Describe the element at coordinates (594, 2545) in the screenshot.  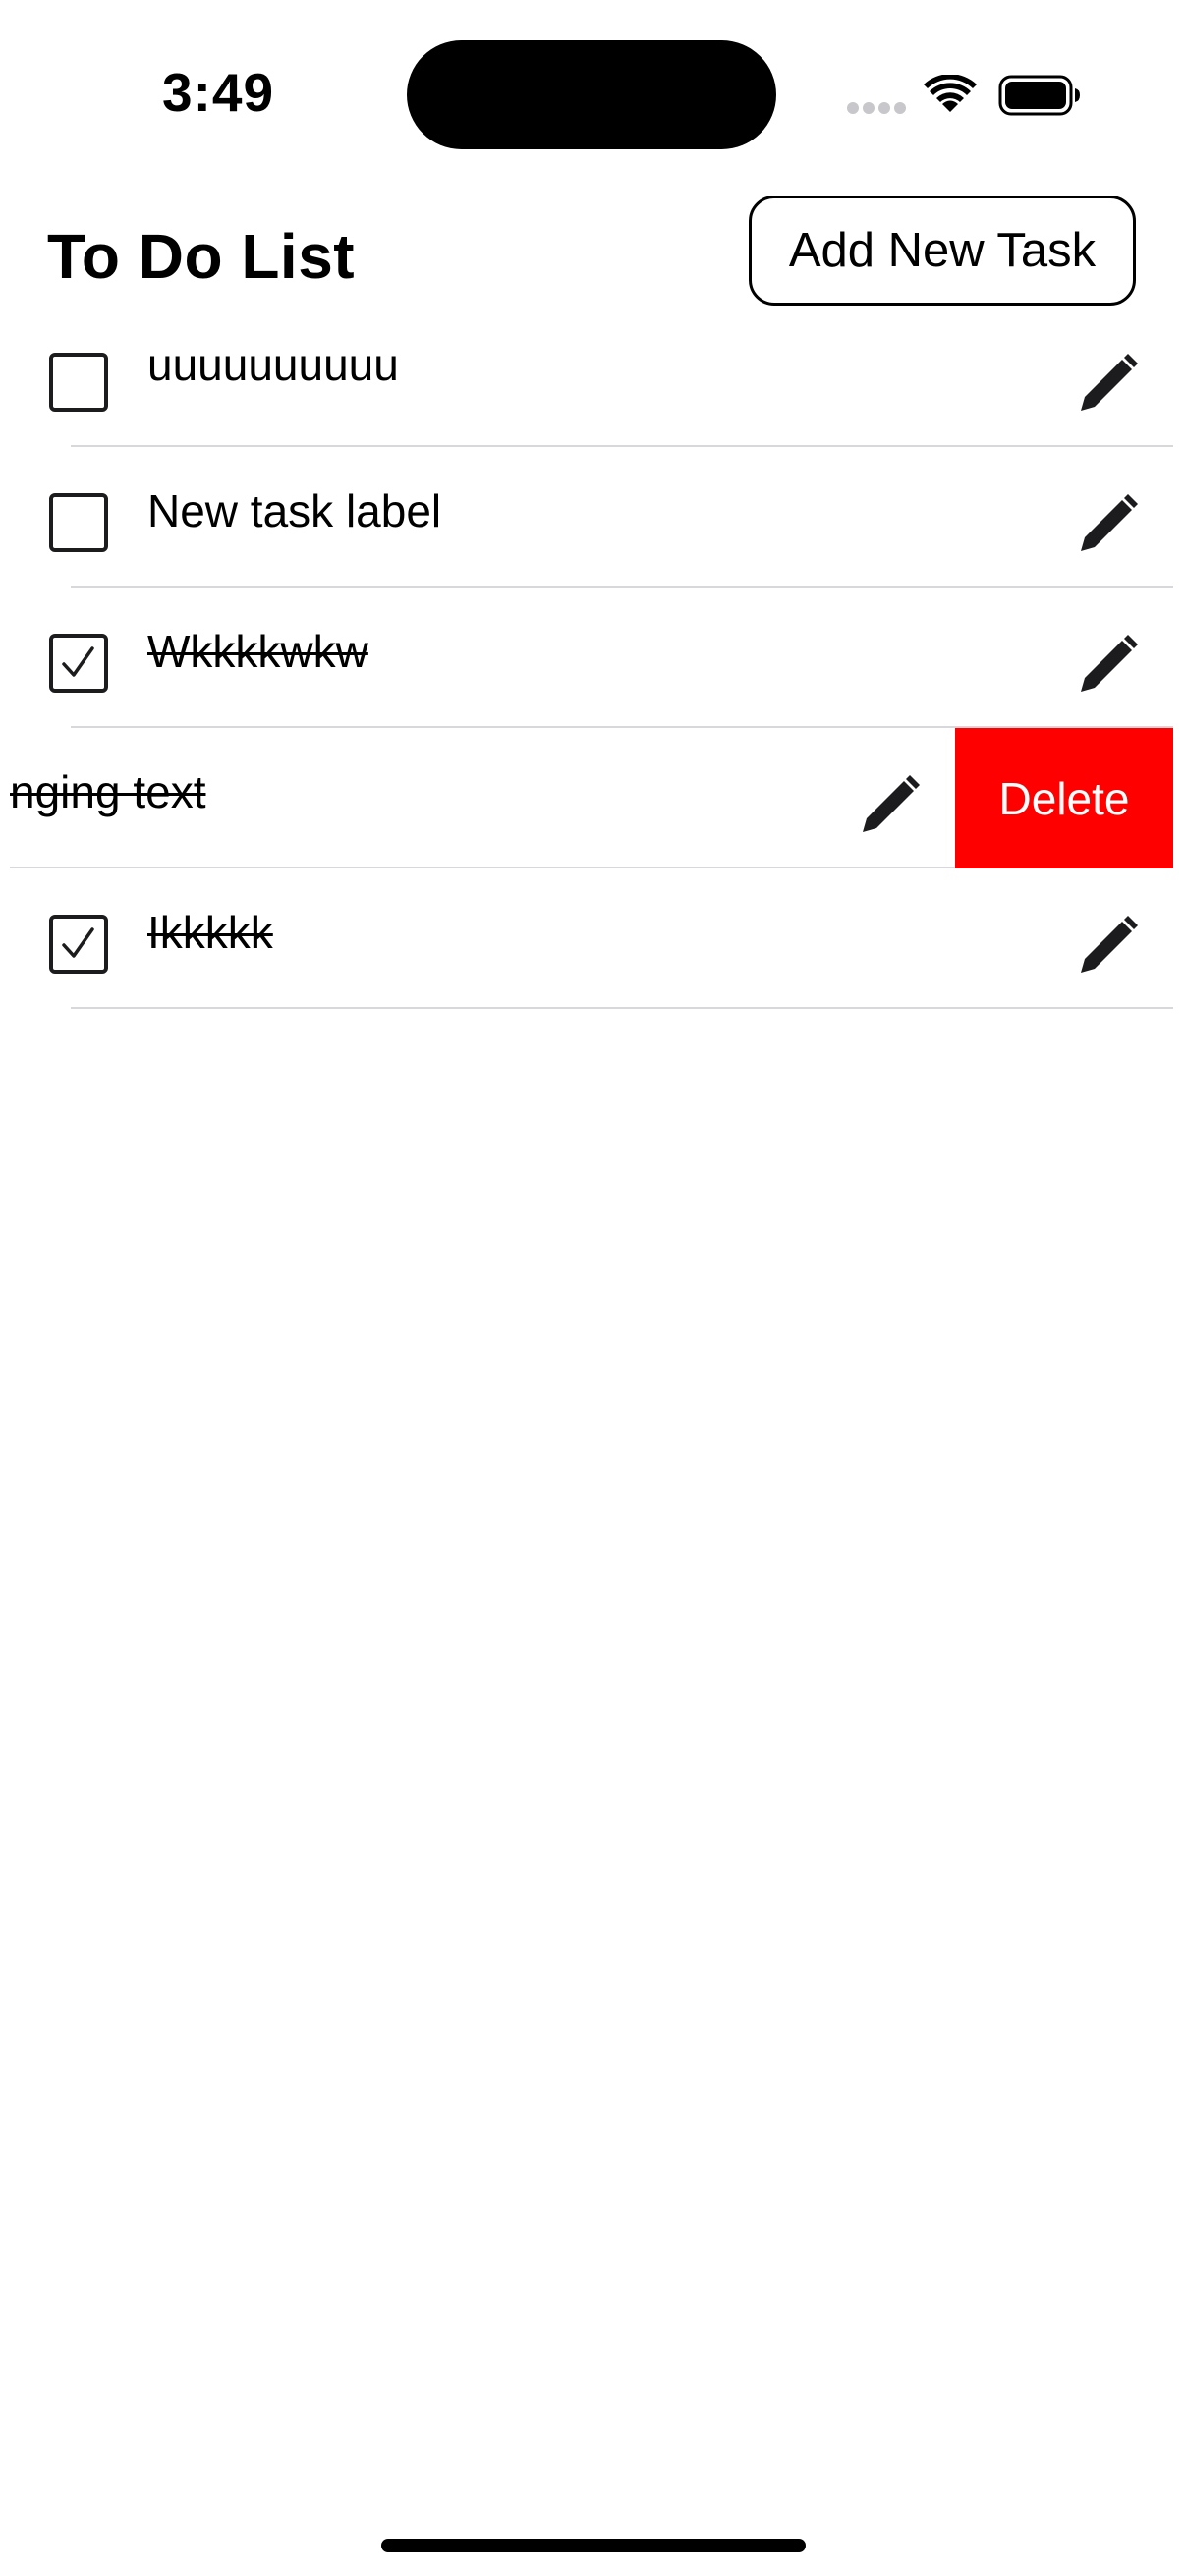
I see `home-indicator` at that location.